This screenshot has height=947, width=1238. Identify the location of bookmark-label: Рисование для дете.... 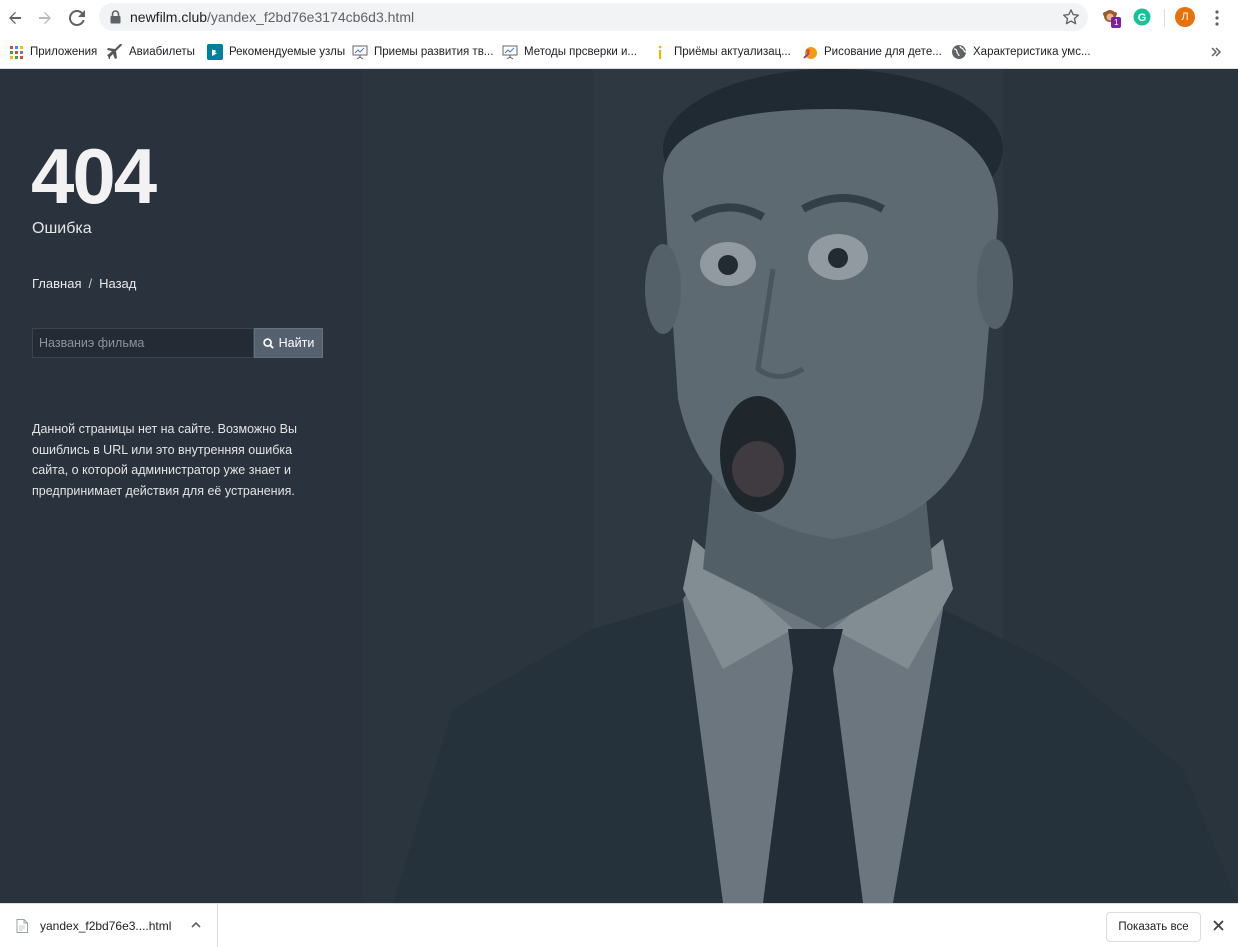
(883, 52).